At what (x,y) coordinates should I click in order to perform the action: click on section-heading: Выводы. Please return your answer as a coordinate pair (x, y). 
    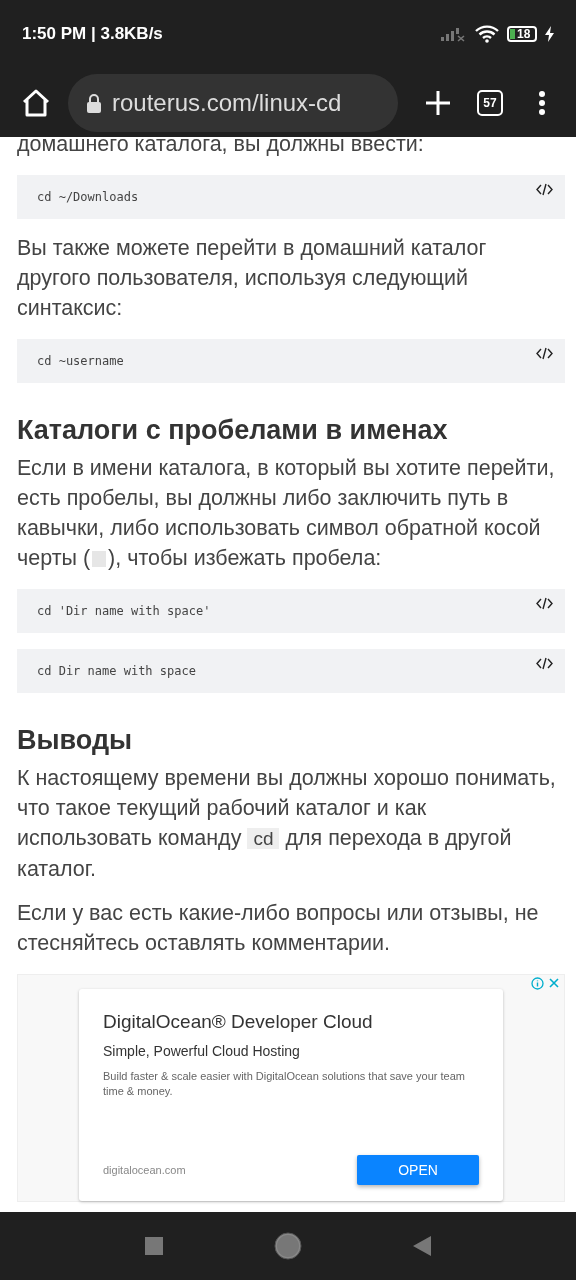
    Looking at the image, I should click on (75, 740).